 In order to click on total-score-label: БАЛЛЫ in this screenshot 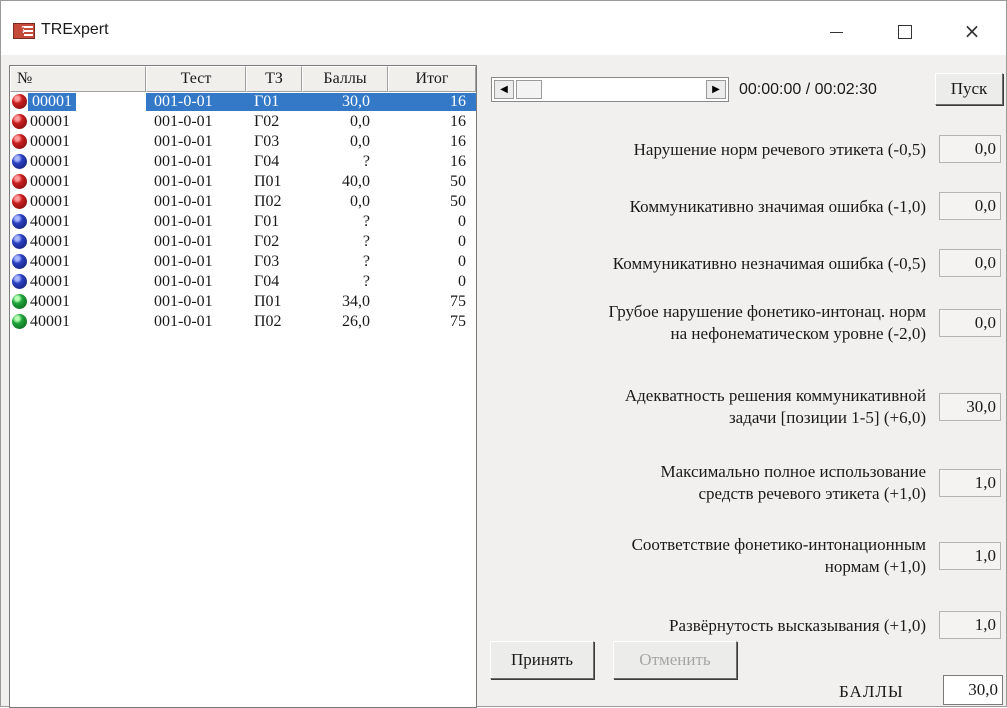, I will do `click(871, 691)`.